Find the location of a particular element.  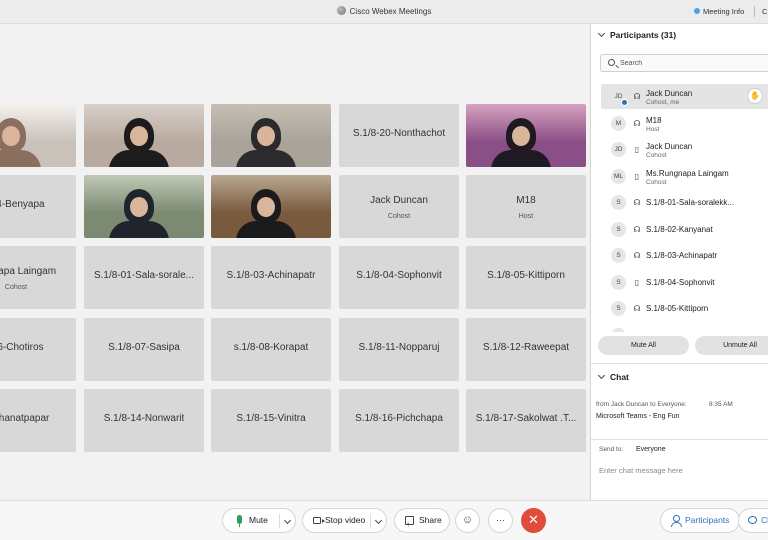

tile-name: 3-Chanatpapar is located at coordinates (25, 418).